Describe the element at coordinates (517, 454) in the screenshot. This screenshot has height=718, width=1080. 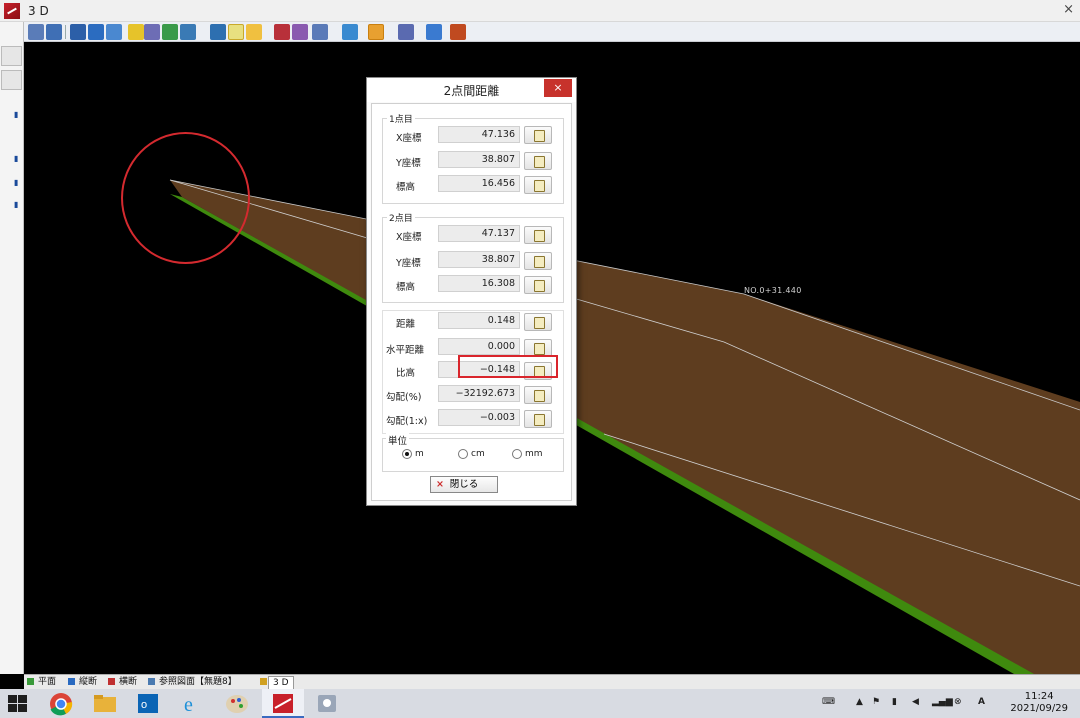
I see `unit-mm-radio` at that location.